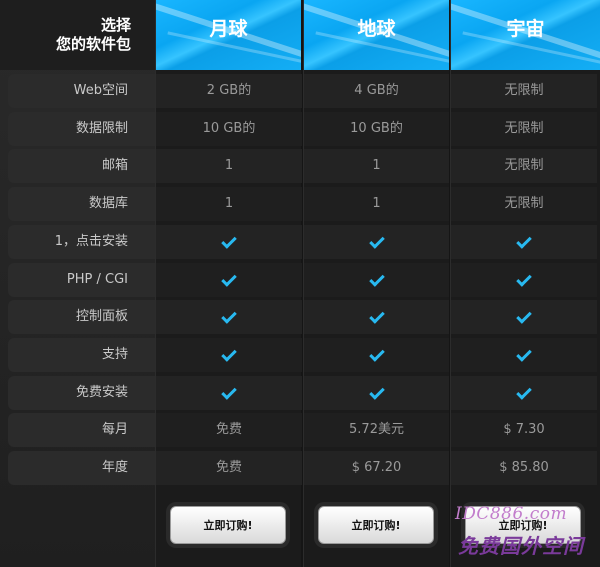 The width and height of the screenshot is (600, 567). Describe the element at coordinates (81, 242) in the screenshot. I see `feature-label: 1，点击安装` at that location.